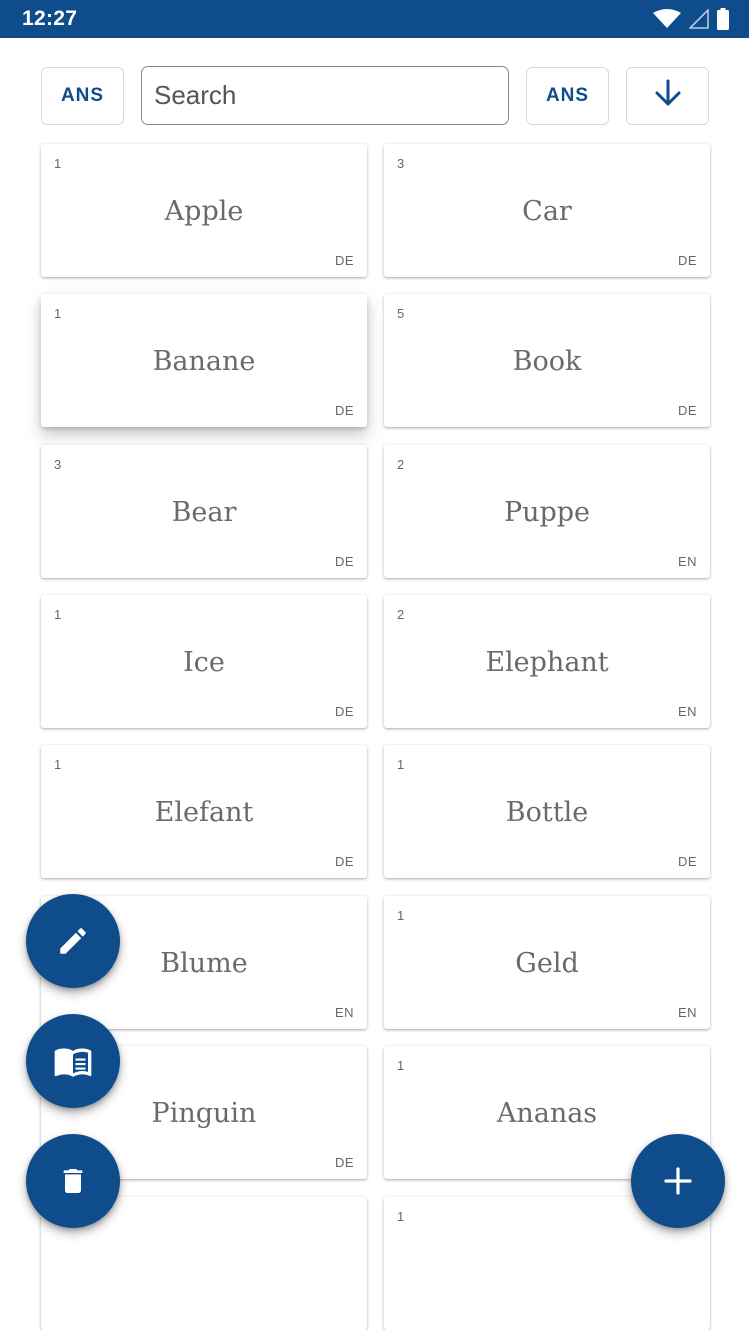  I want to click on word-card: 1 Ice DE, so click(204, 661).